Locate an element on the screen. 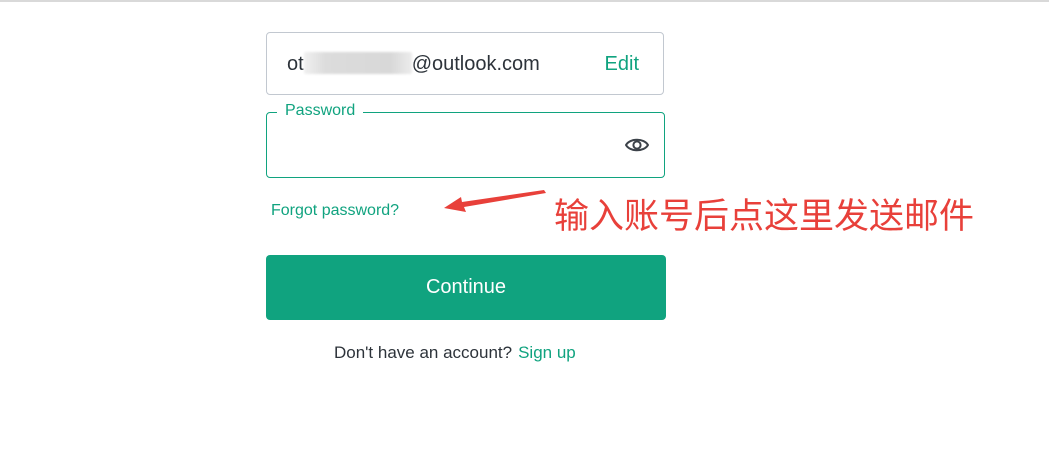  email-suffix: @outlook.com is located at coordinates (475, 64).